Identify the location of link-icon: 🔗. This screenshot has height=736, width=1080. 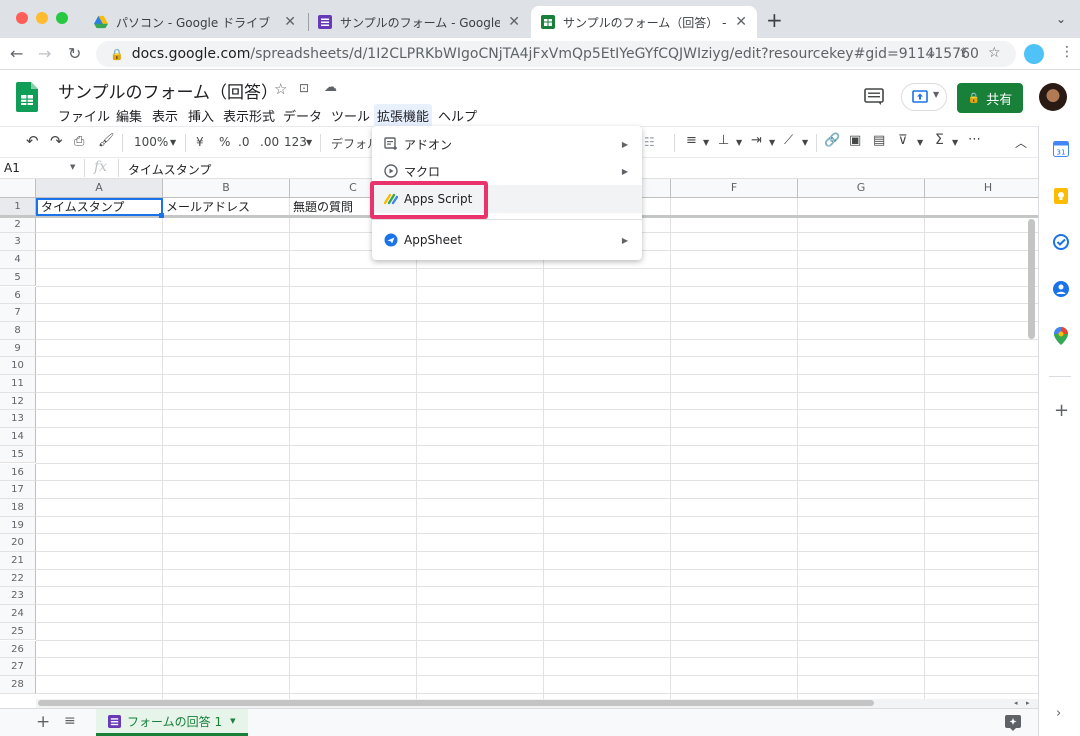
(832, 140).